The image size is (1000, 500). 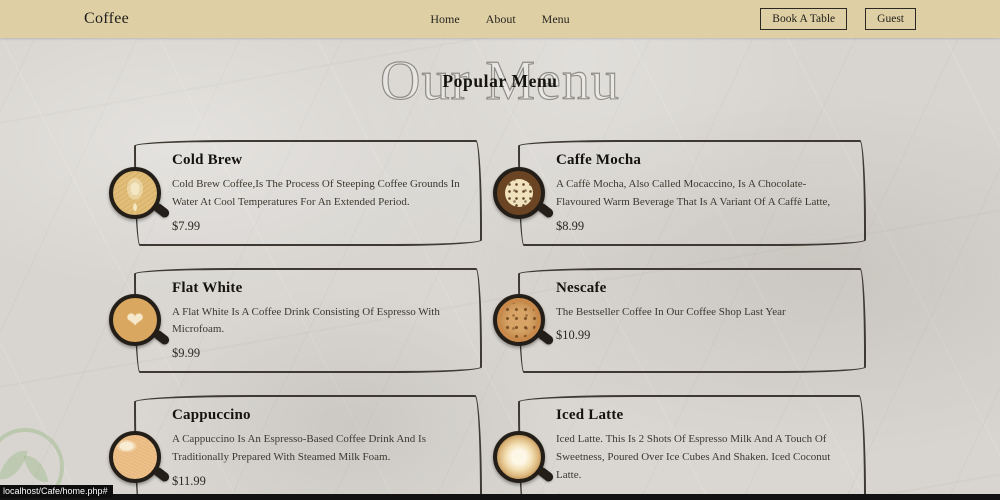 I want to click on browser-status-bar: localhost/Cafe/home.php#, so click(x=56, y=491).